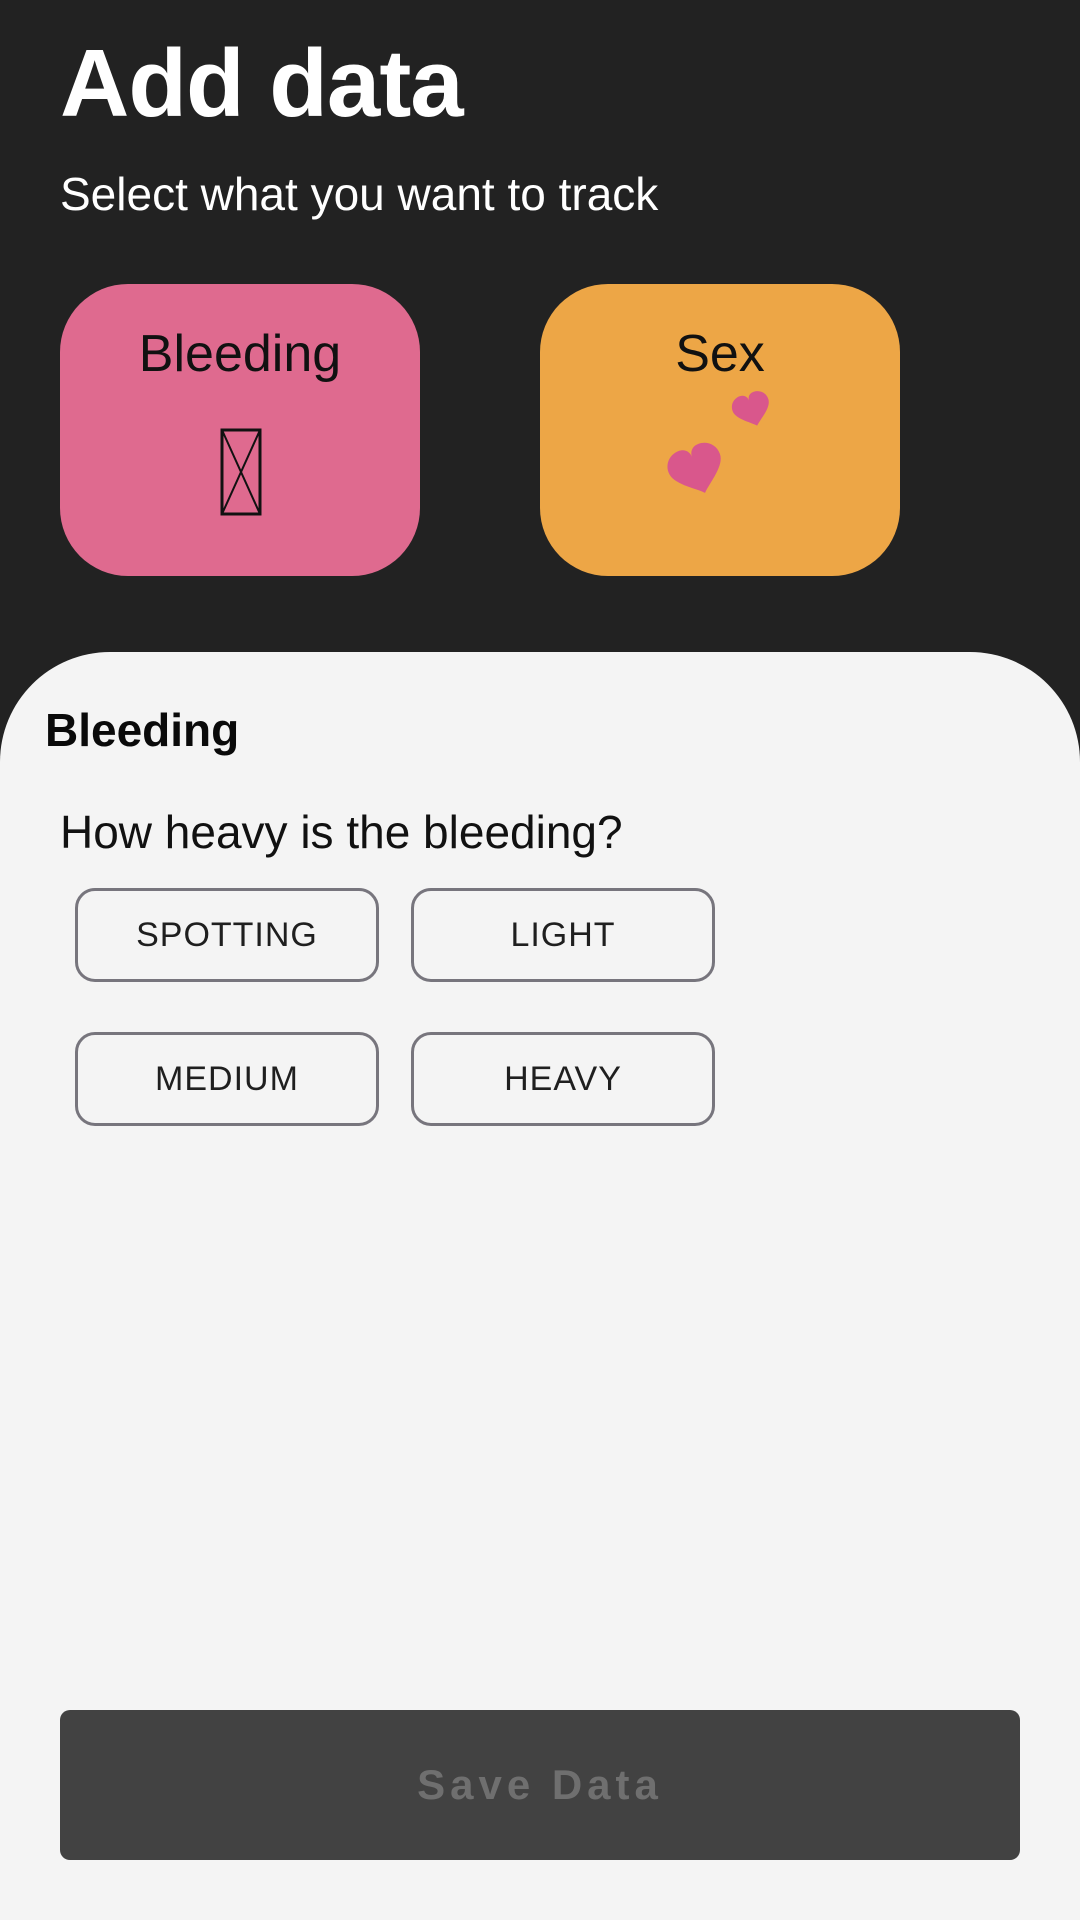 The height and width of the screenshot is (1920, 1080). I want to click on option-medium-button: MEDIUM, so click(227, 1079).